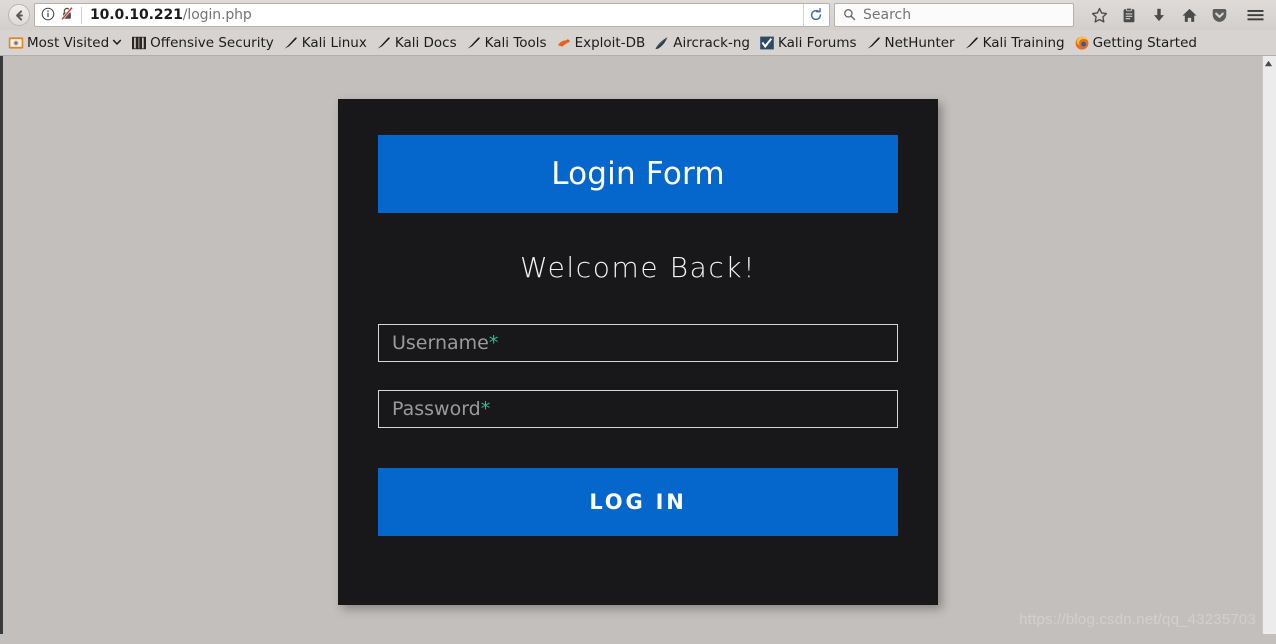 The height and width of the screenshot is (644, 1276). What do you see at coordinates (441, 409) in the screenshot?
I see `password-placeholder: Password*` at bounding box center [441, 409].